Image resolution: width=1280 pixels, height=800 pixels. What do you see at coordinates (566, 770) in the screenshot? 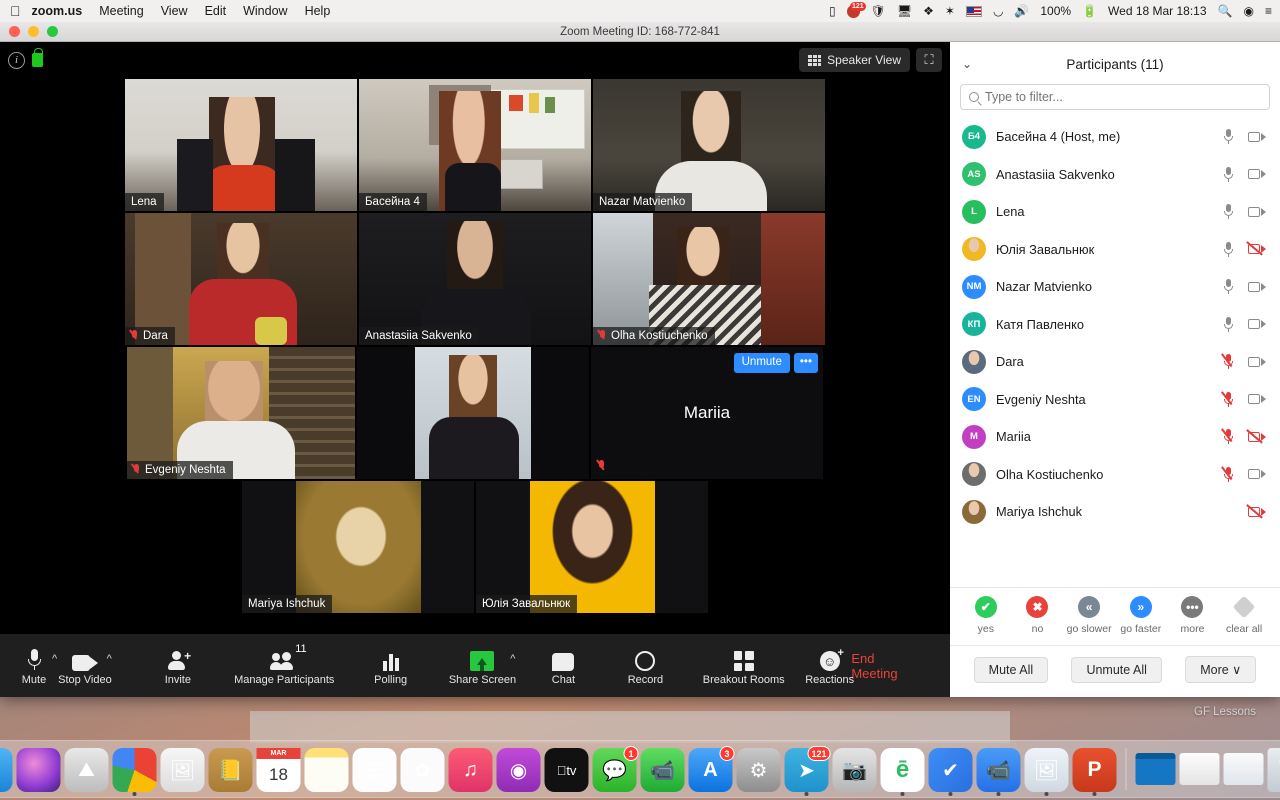
I see `dock-icon-apple-tv: tv` at bounding box center [566, 770].